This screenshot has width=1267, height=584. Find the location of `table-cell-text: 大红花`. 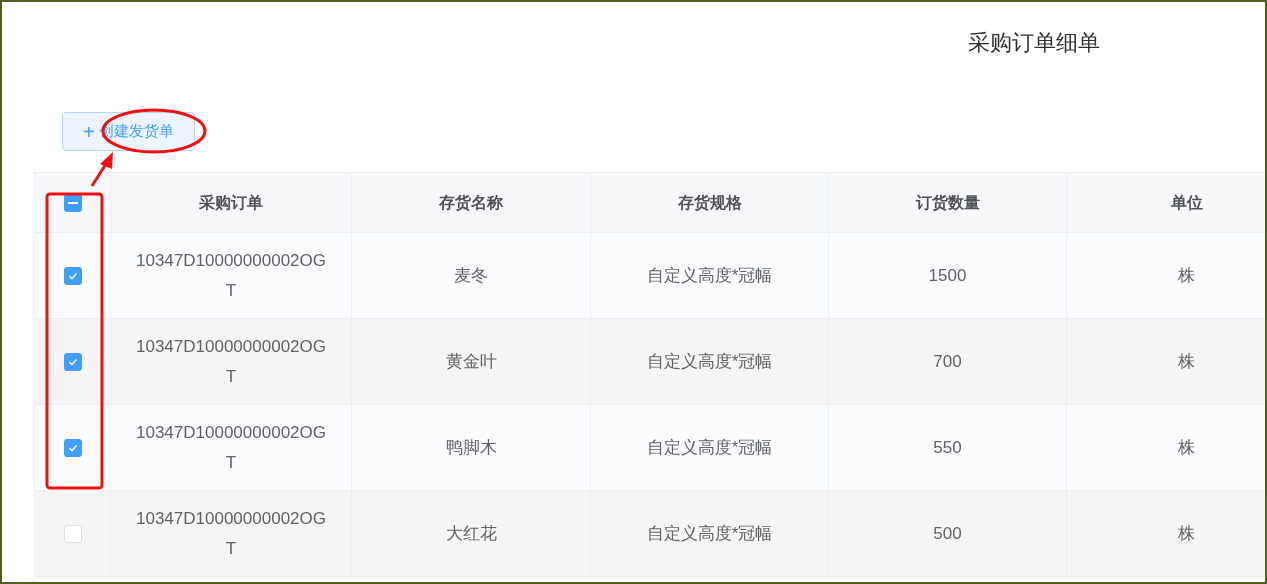

table-cell-text: 大红花 is located at coordinates (471, 533).